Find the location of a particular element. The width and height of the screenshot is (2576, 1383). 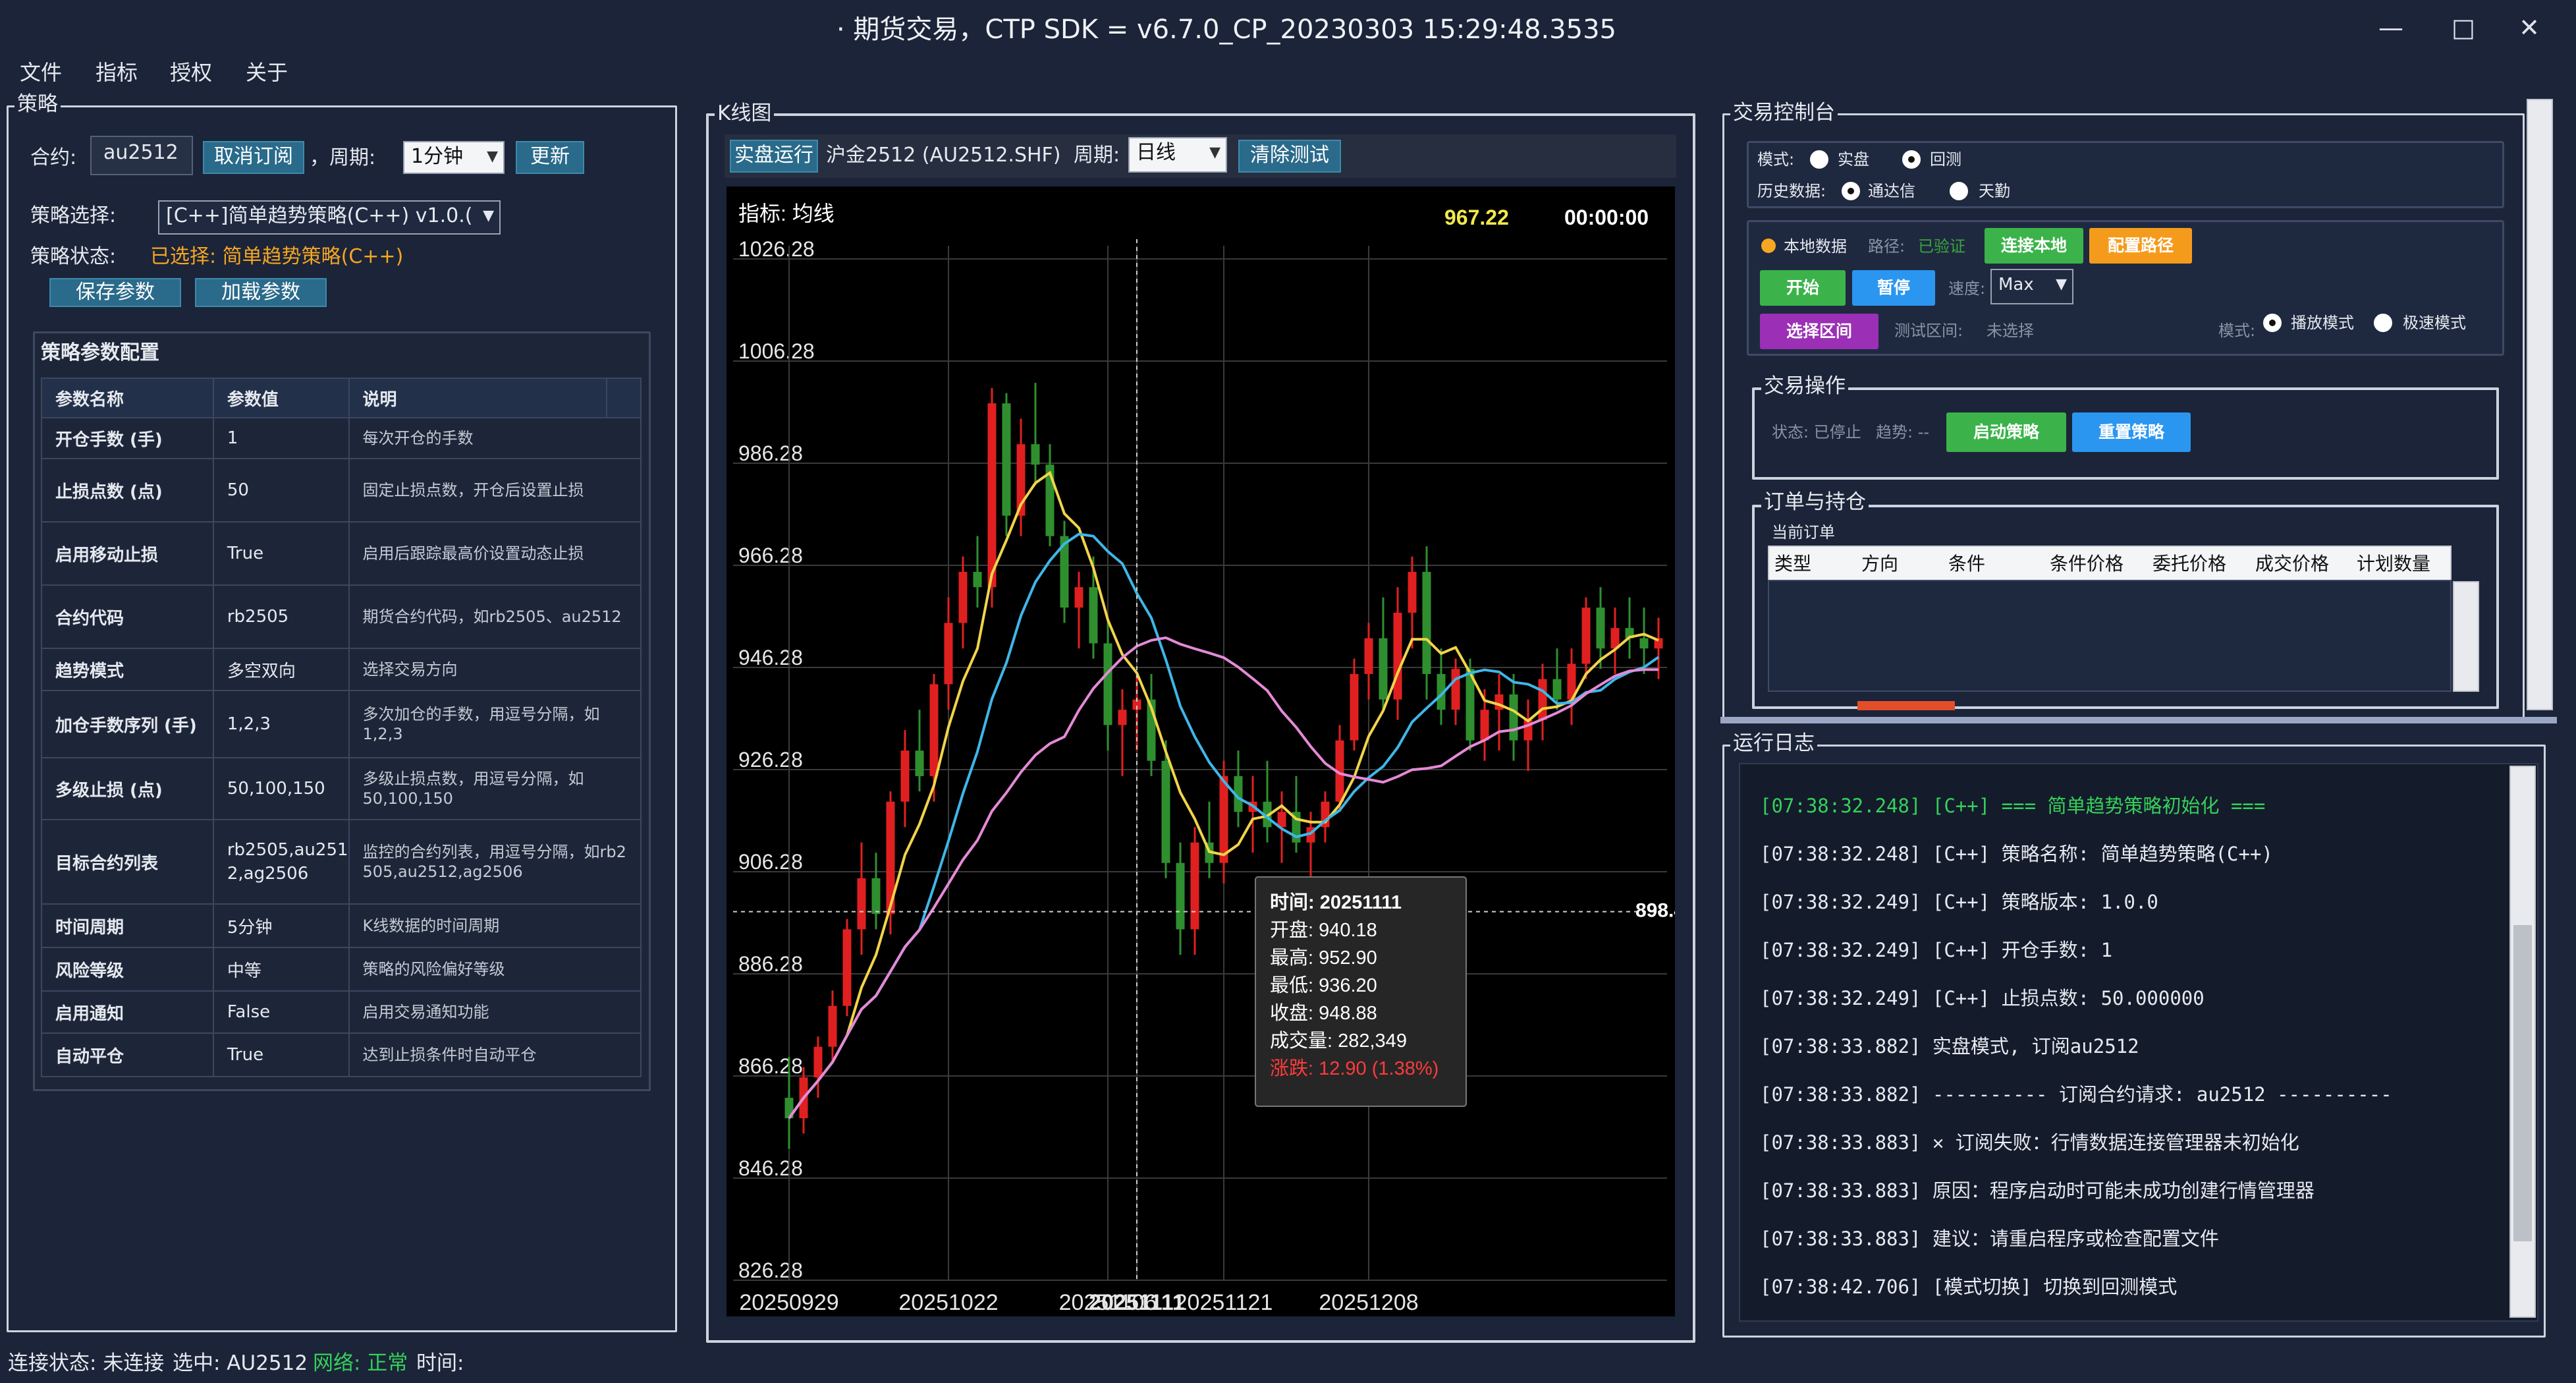

connect-local-button: 连接本地 is located at coordinates (2034, 246).